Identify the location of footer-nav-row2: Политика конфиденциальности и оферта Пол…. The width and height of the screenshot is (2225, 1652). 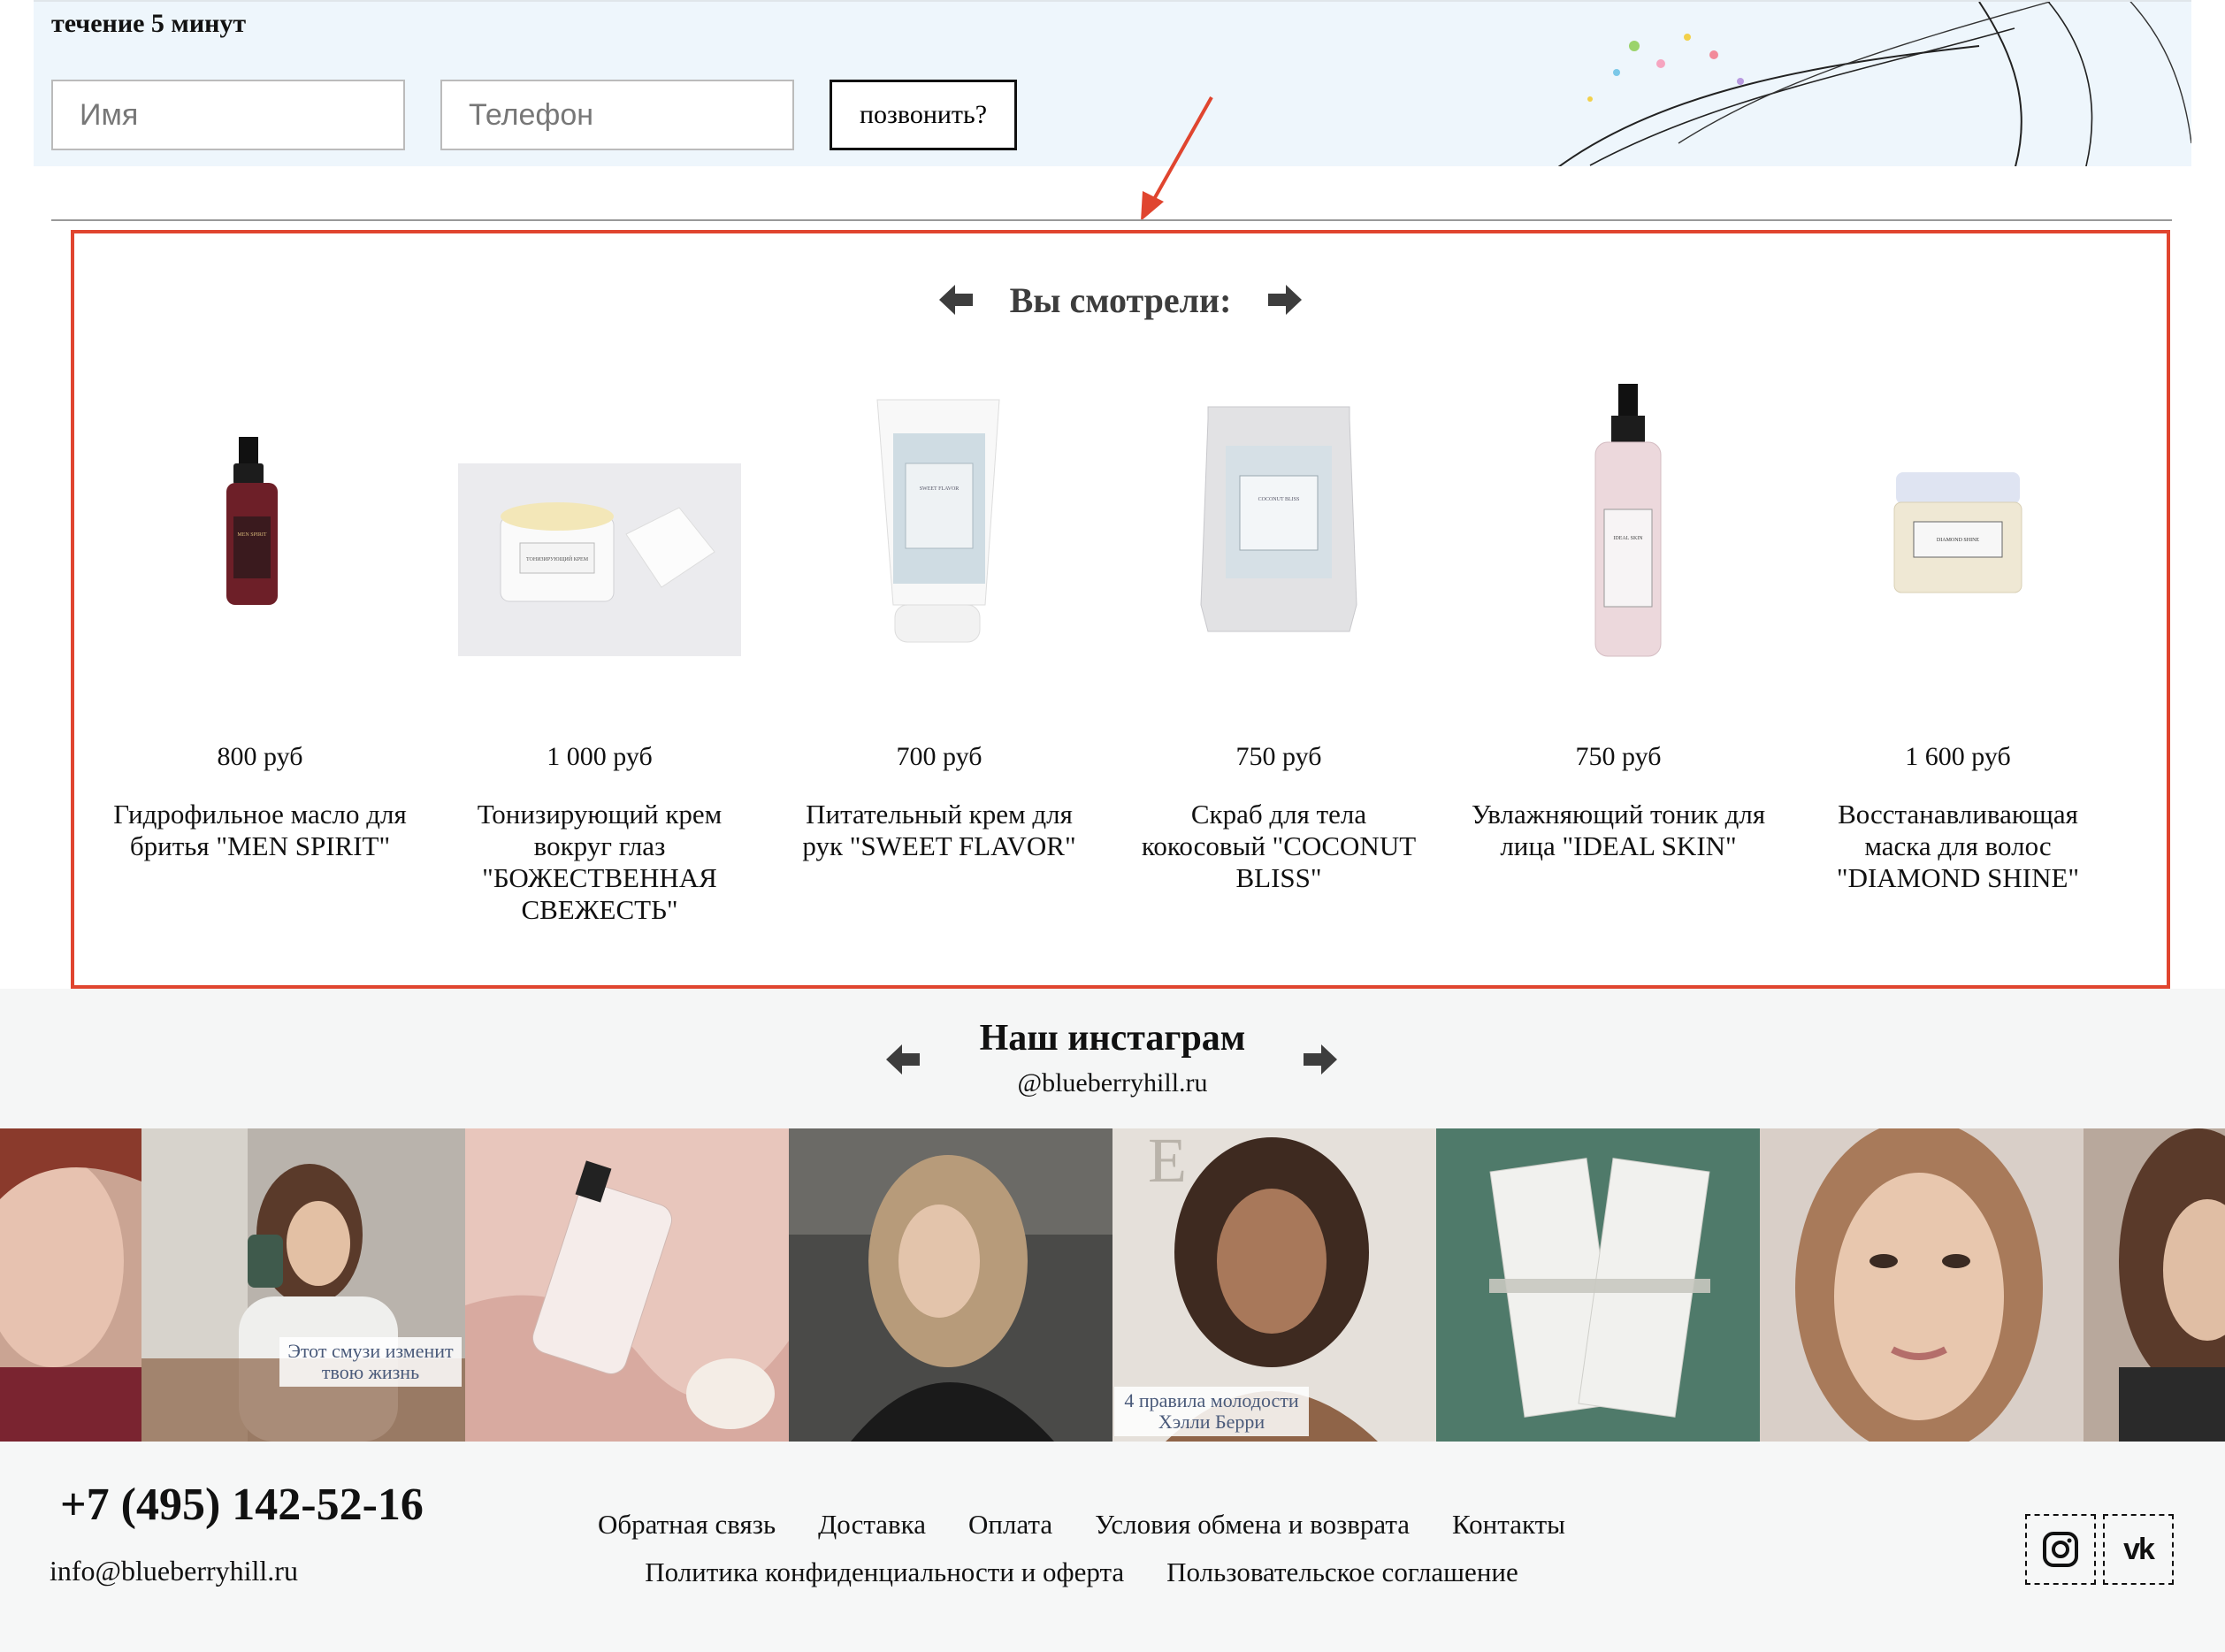
(1112, 1572).